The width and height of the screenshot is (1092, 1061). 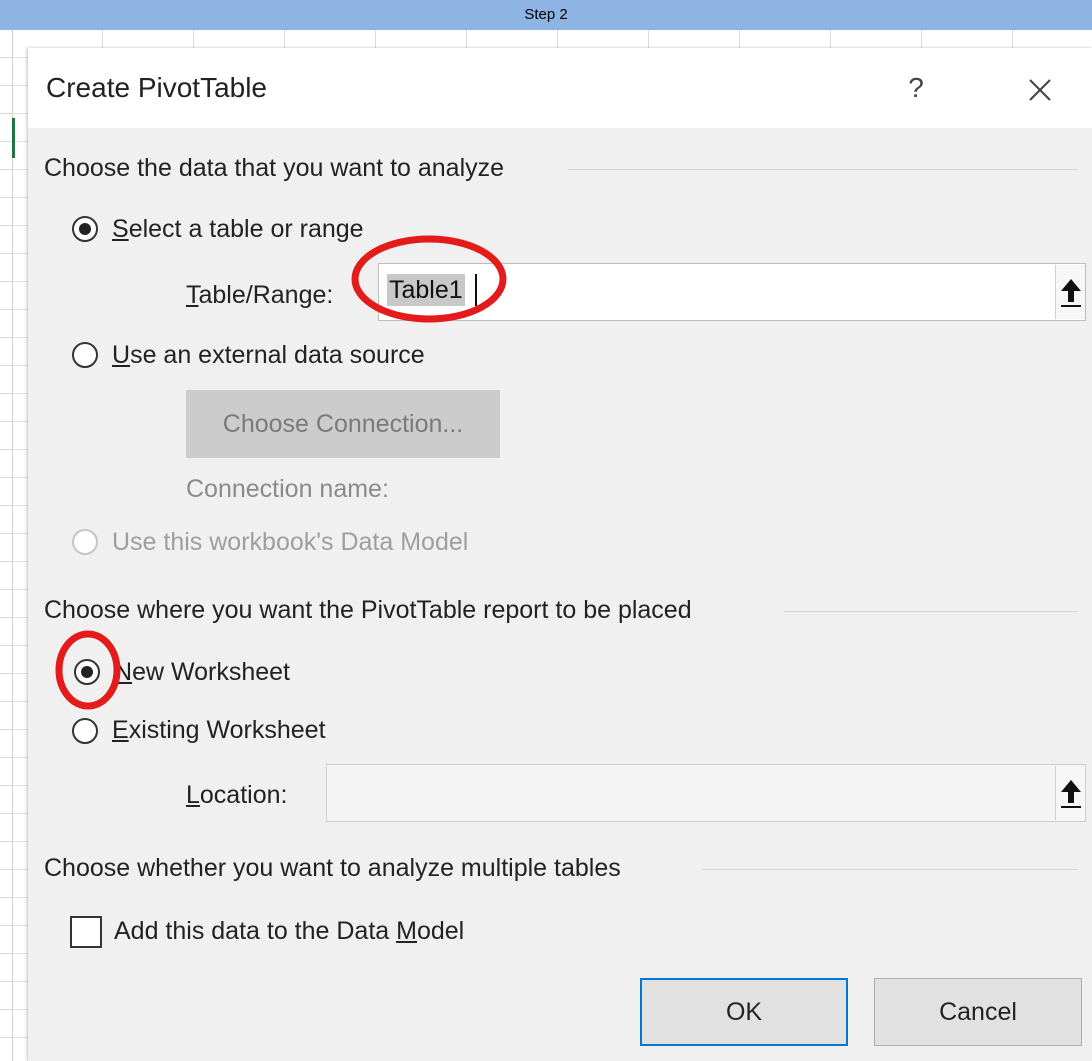 I want to click on location-collapse-button, so click(x=1070, y=793).